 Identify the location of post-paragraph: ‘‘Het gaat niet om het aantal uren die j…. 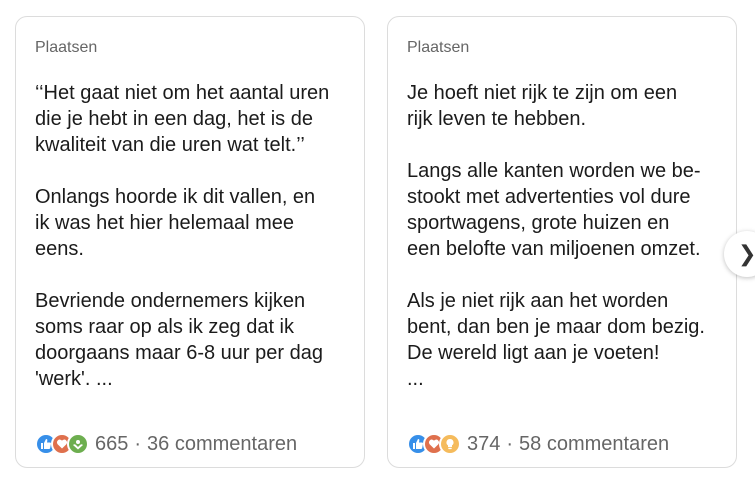
(182, 119).